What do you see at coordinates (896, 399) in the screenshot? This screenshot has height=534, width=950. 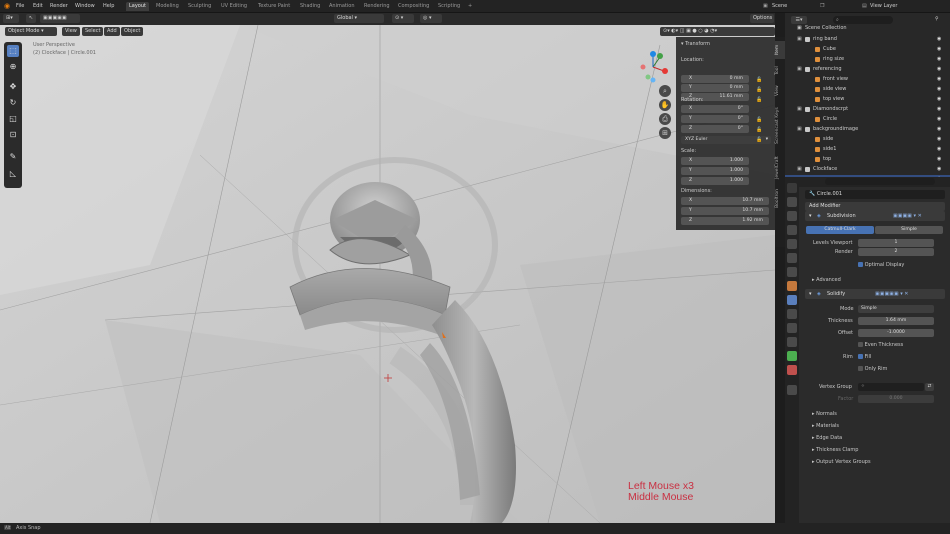 I see `factor-field: 0.000` at bounding box center [896, 399].